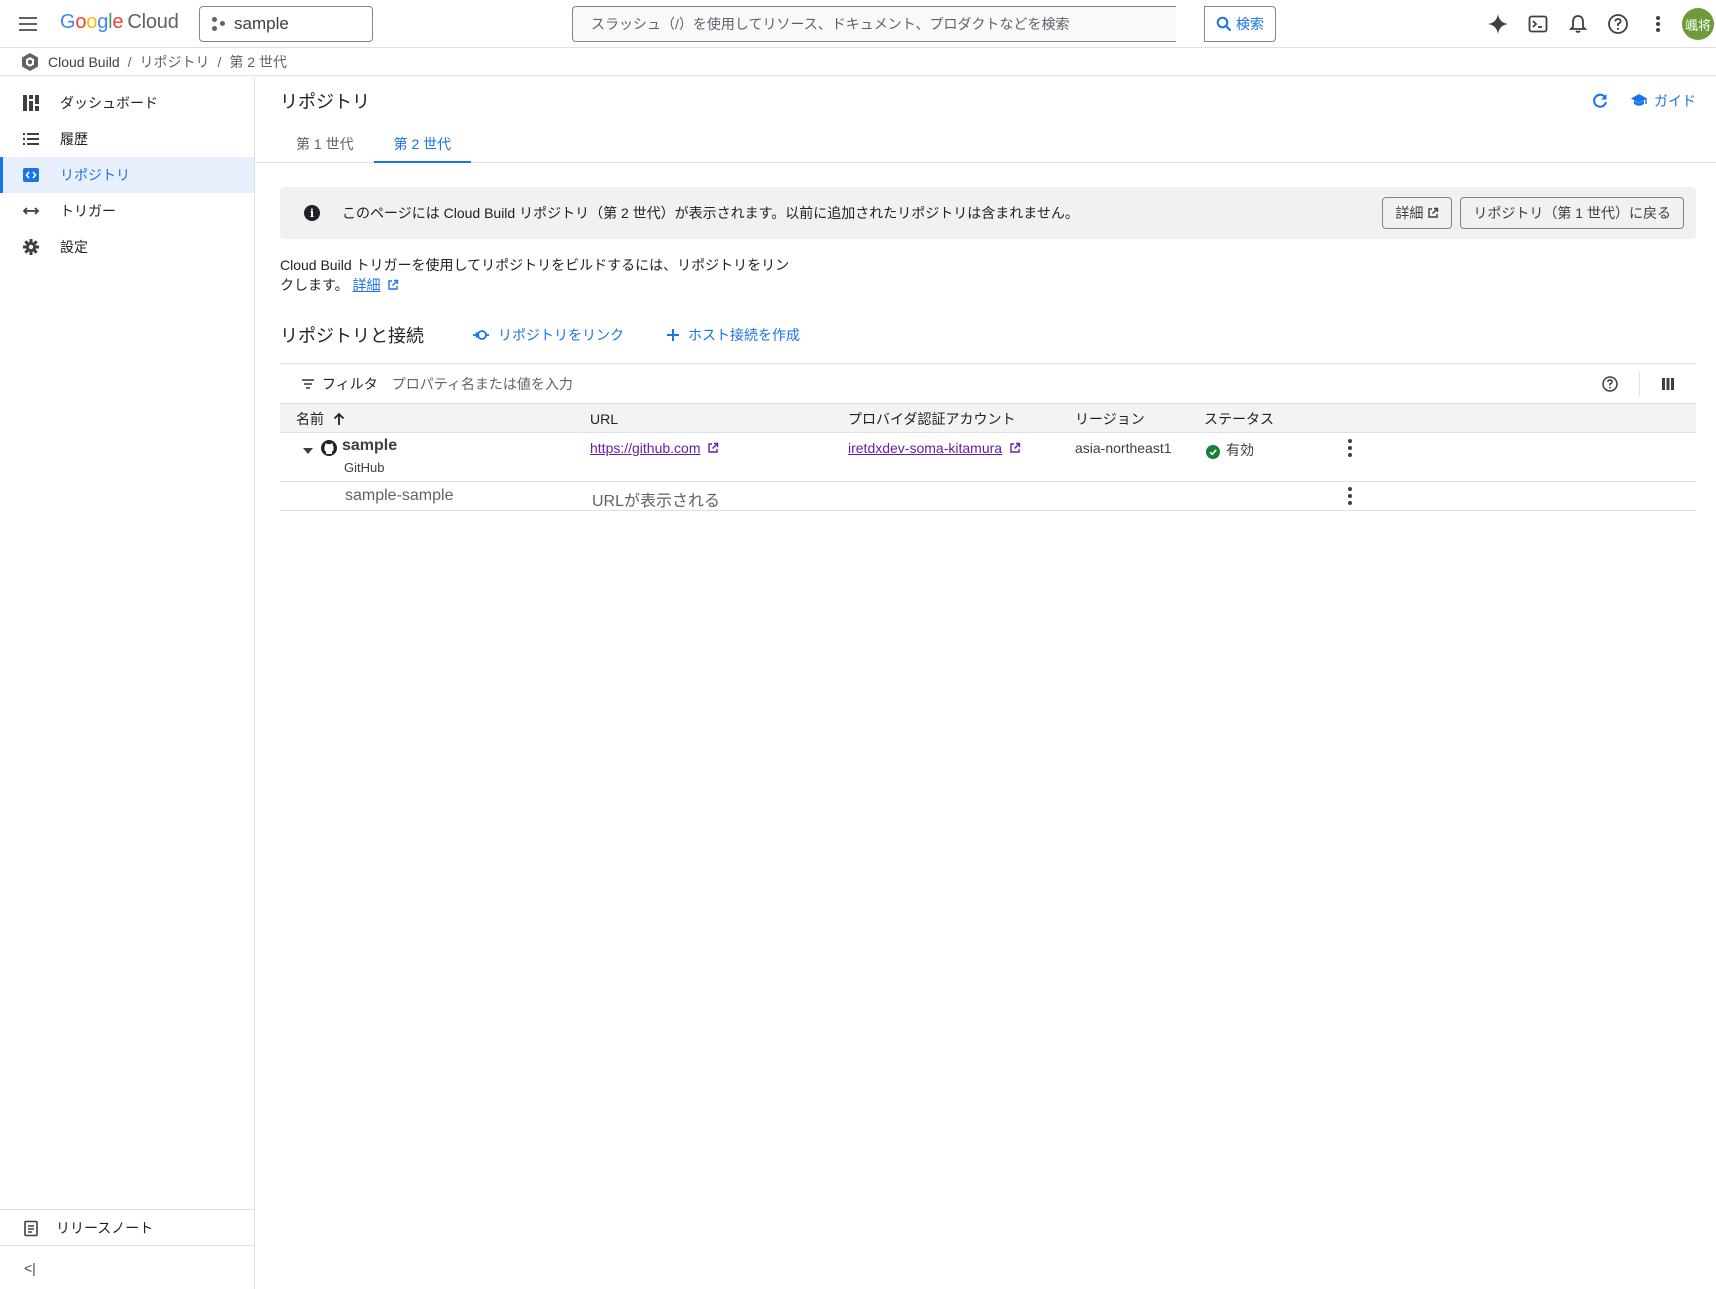 Image resolution: width=1716 pixels, height=1289 pixels. Describe the element at coordinates (31, 247) in the screenshot. I see `gear-icon` at that location.